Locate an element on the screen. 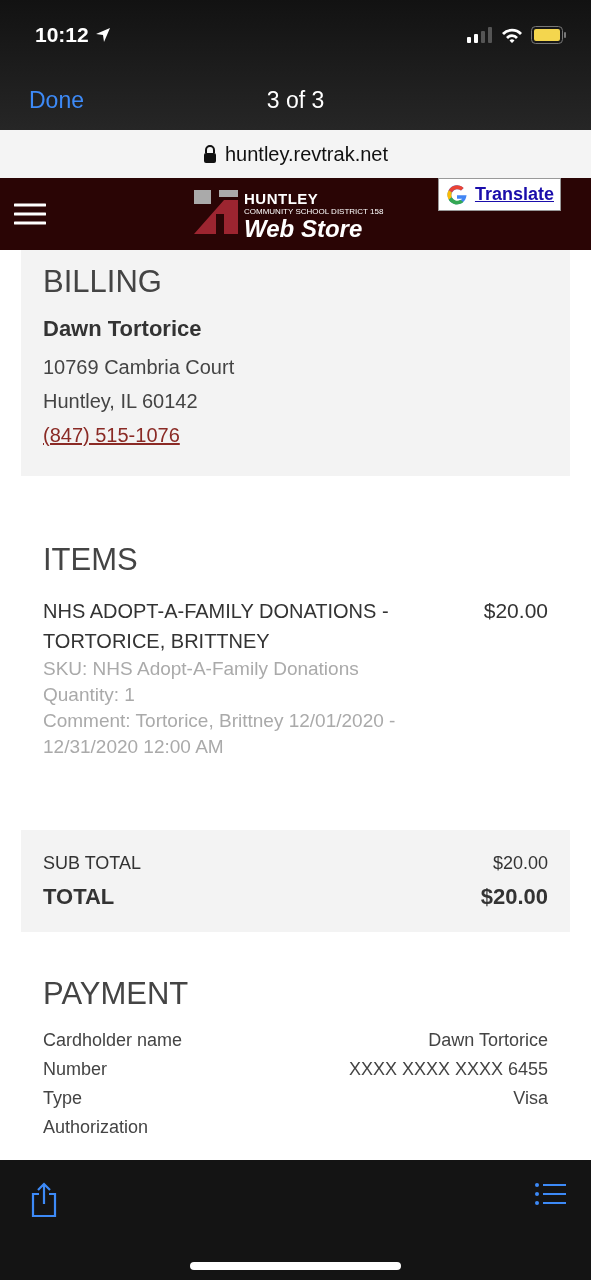 Image resolution: width=591 pixels, height=1280 pixels. logo-name: HUNTLEY is located at coordinates (282, 198).